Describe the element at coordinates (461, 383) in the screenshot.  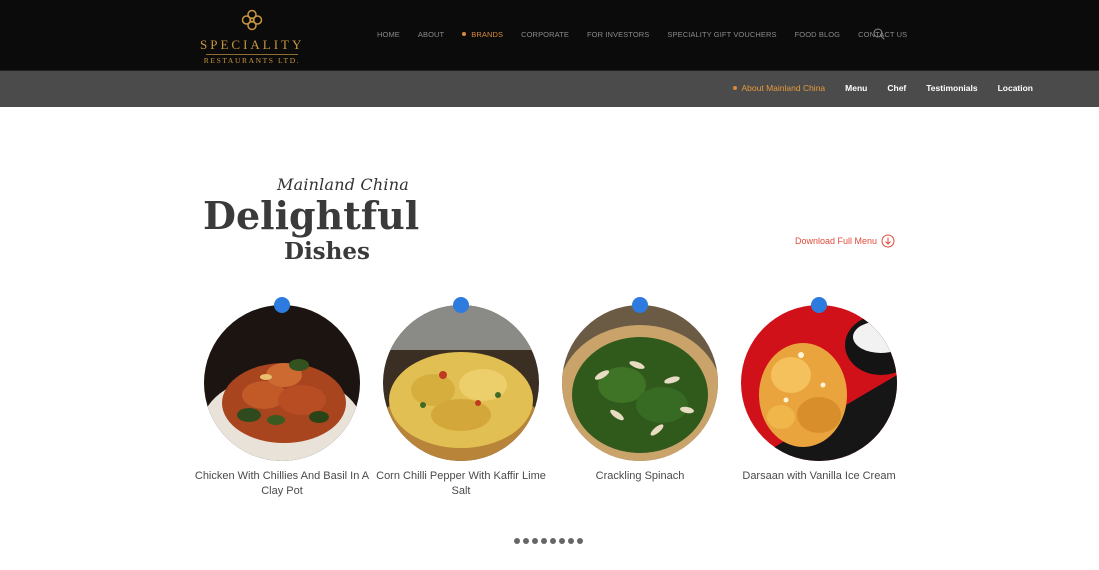
I see `dish-photo-corn` at that location.